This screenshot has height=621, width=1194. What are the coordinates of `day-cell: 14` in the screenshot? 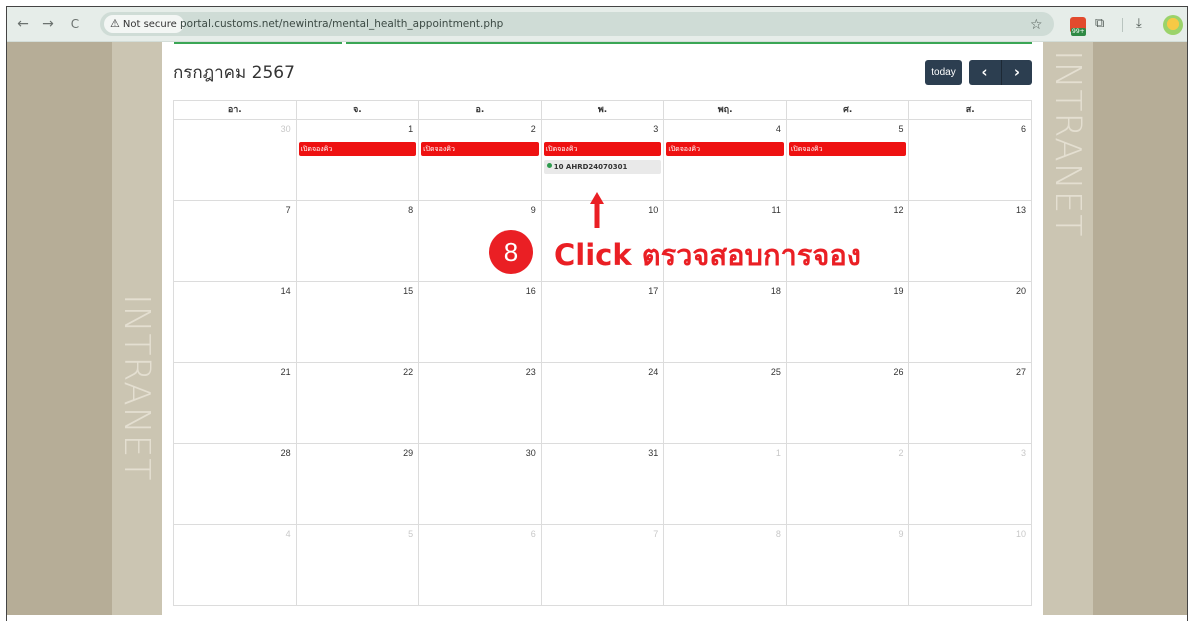 It's located at (235, 322).